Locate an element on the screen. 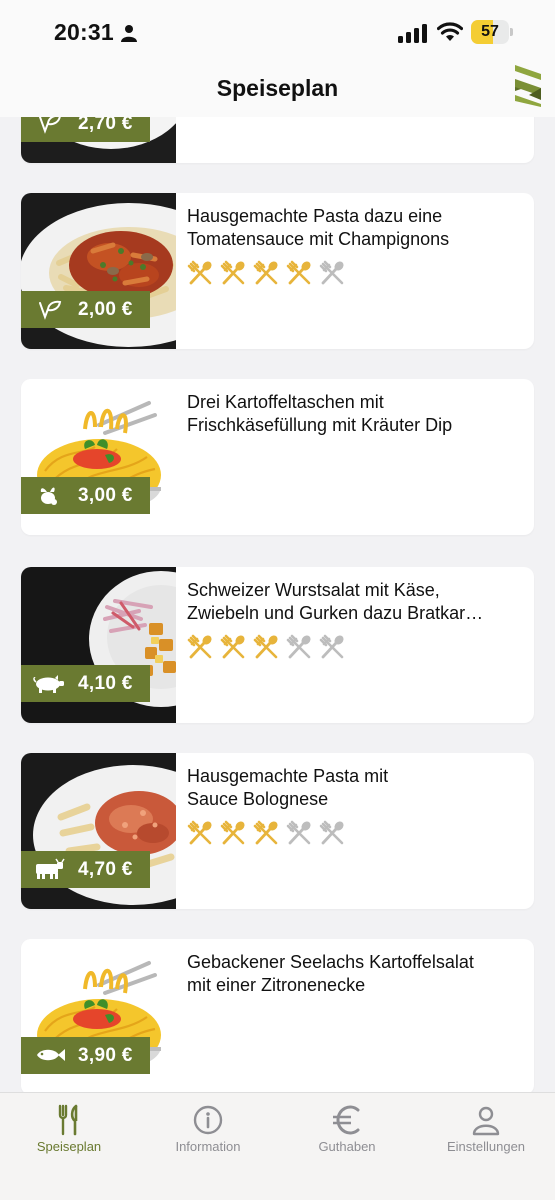 This screenshot has width=555, height=1200. price: 2,00 € is located at coordinates (105, 309).